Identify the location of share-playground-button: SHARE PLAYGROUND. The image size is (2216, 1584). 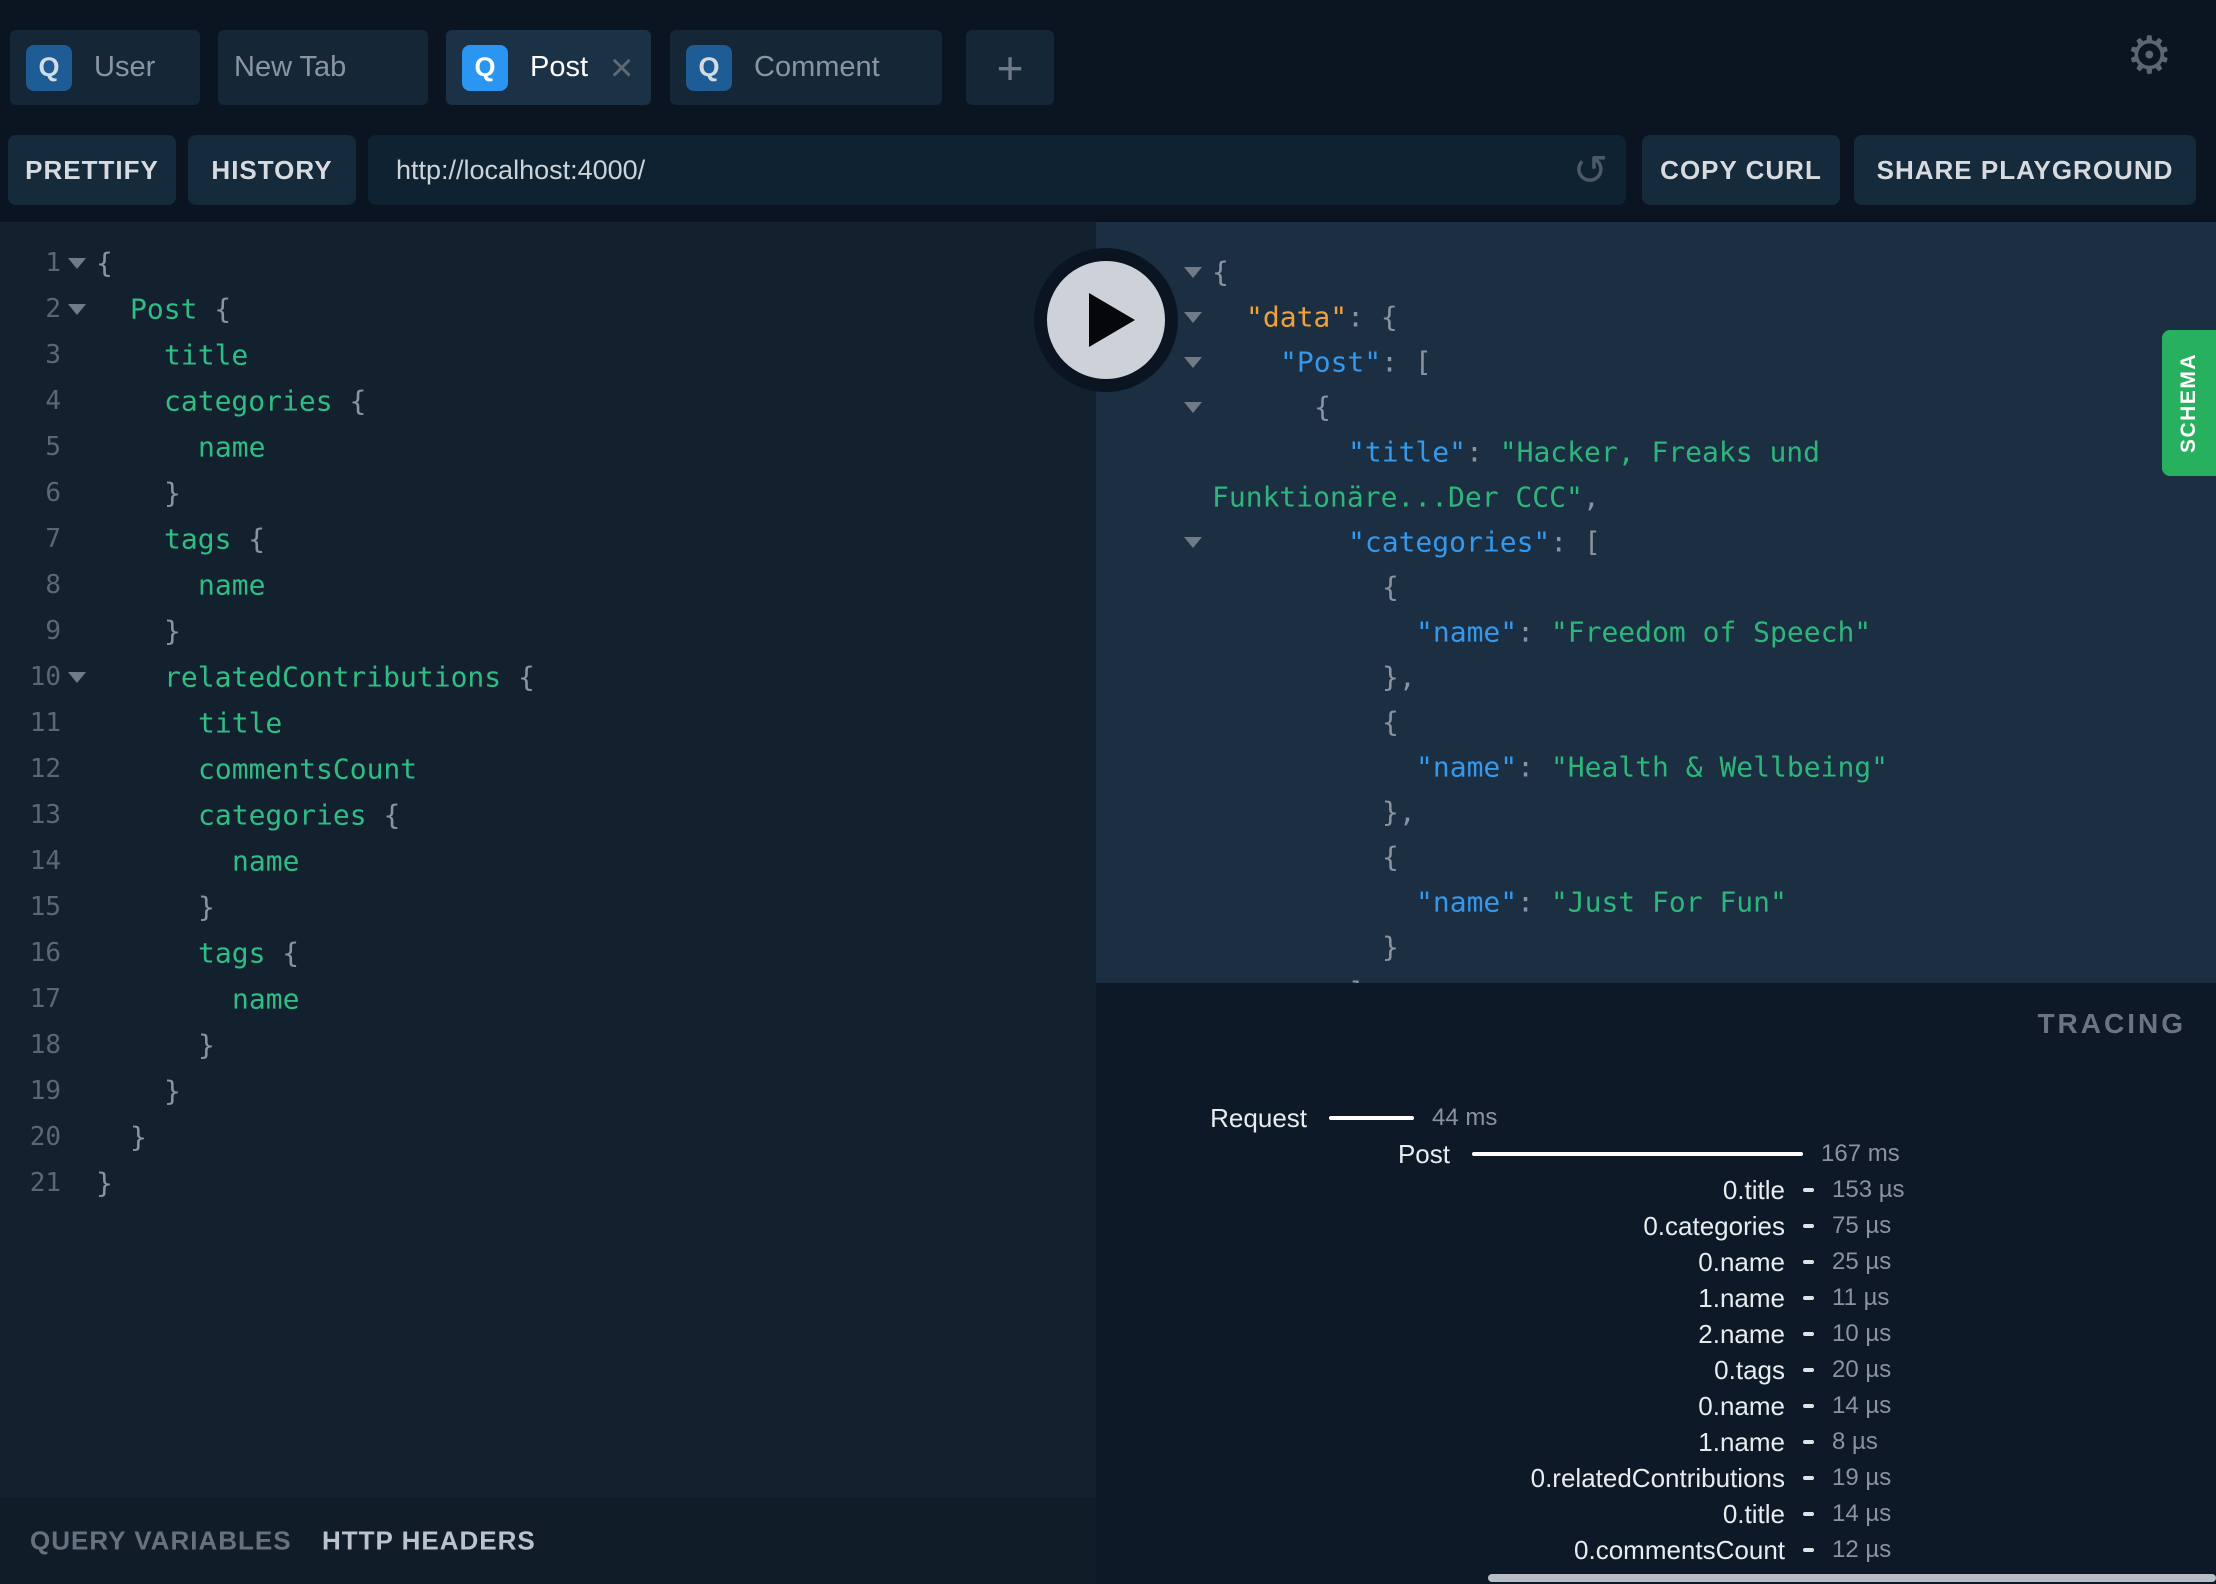
(2025, 170).